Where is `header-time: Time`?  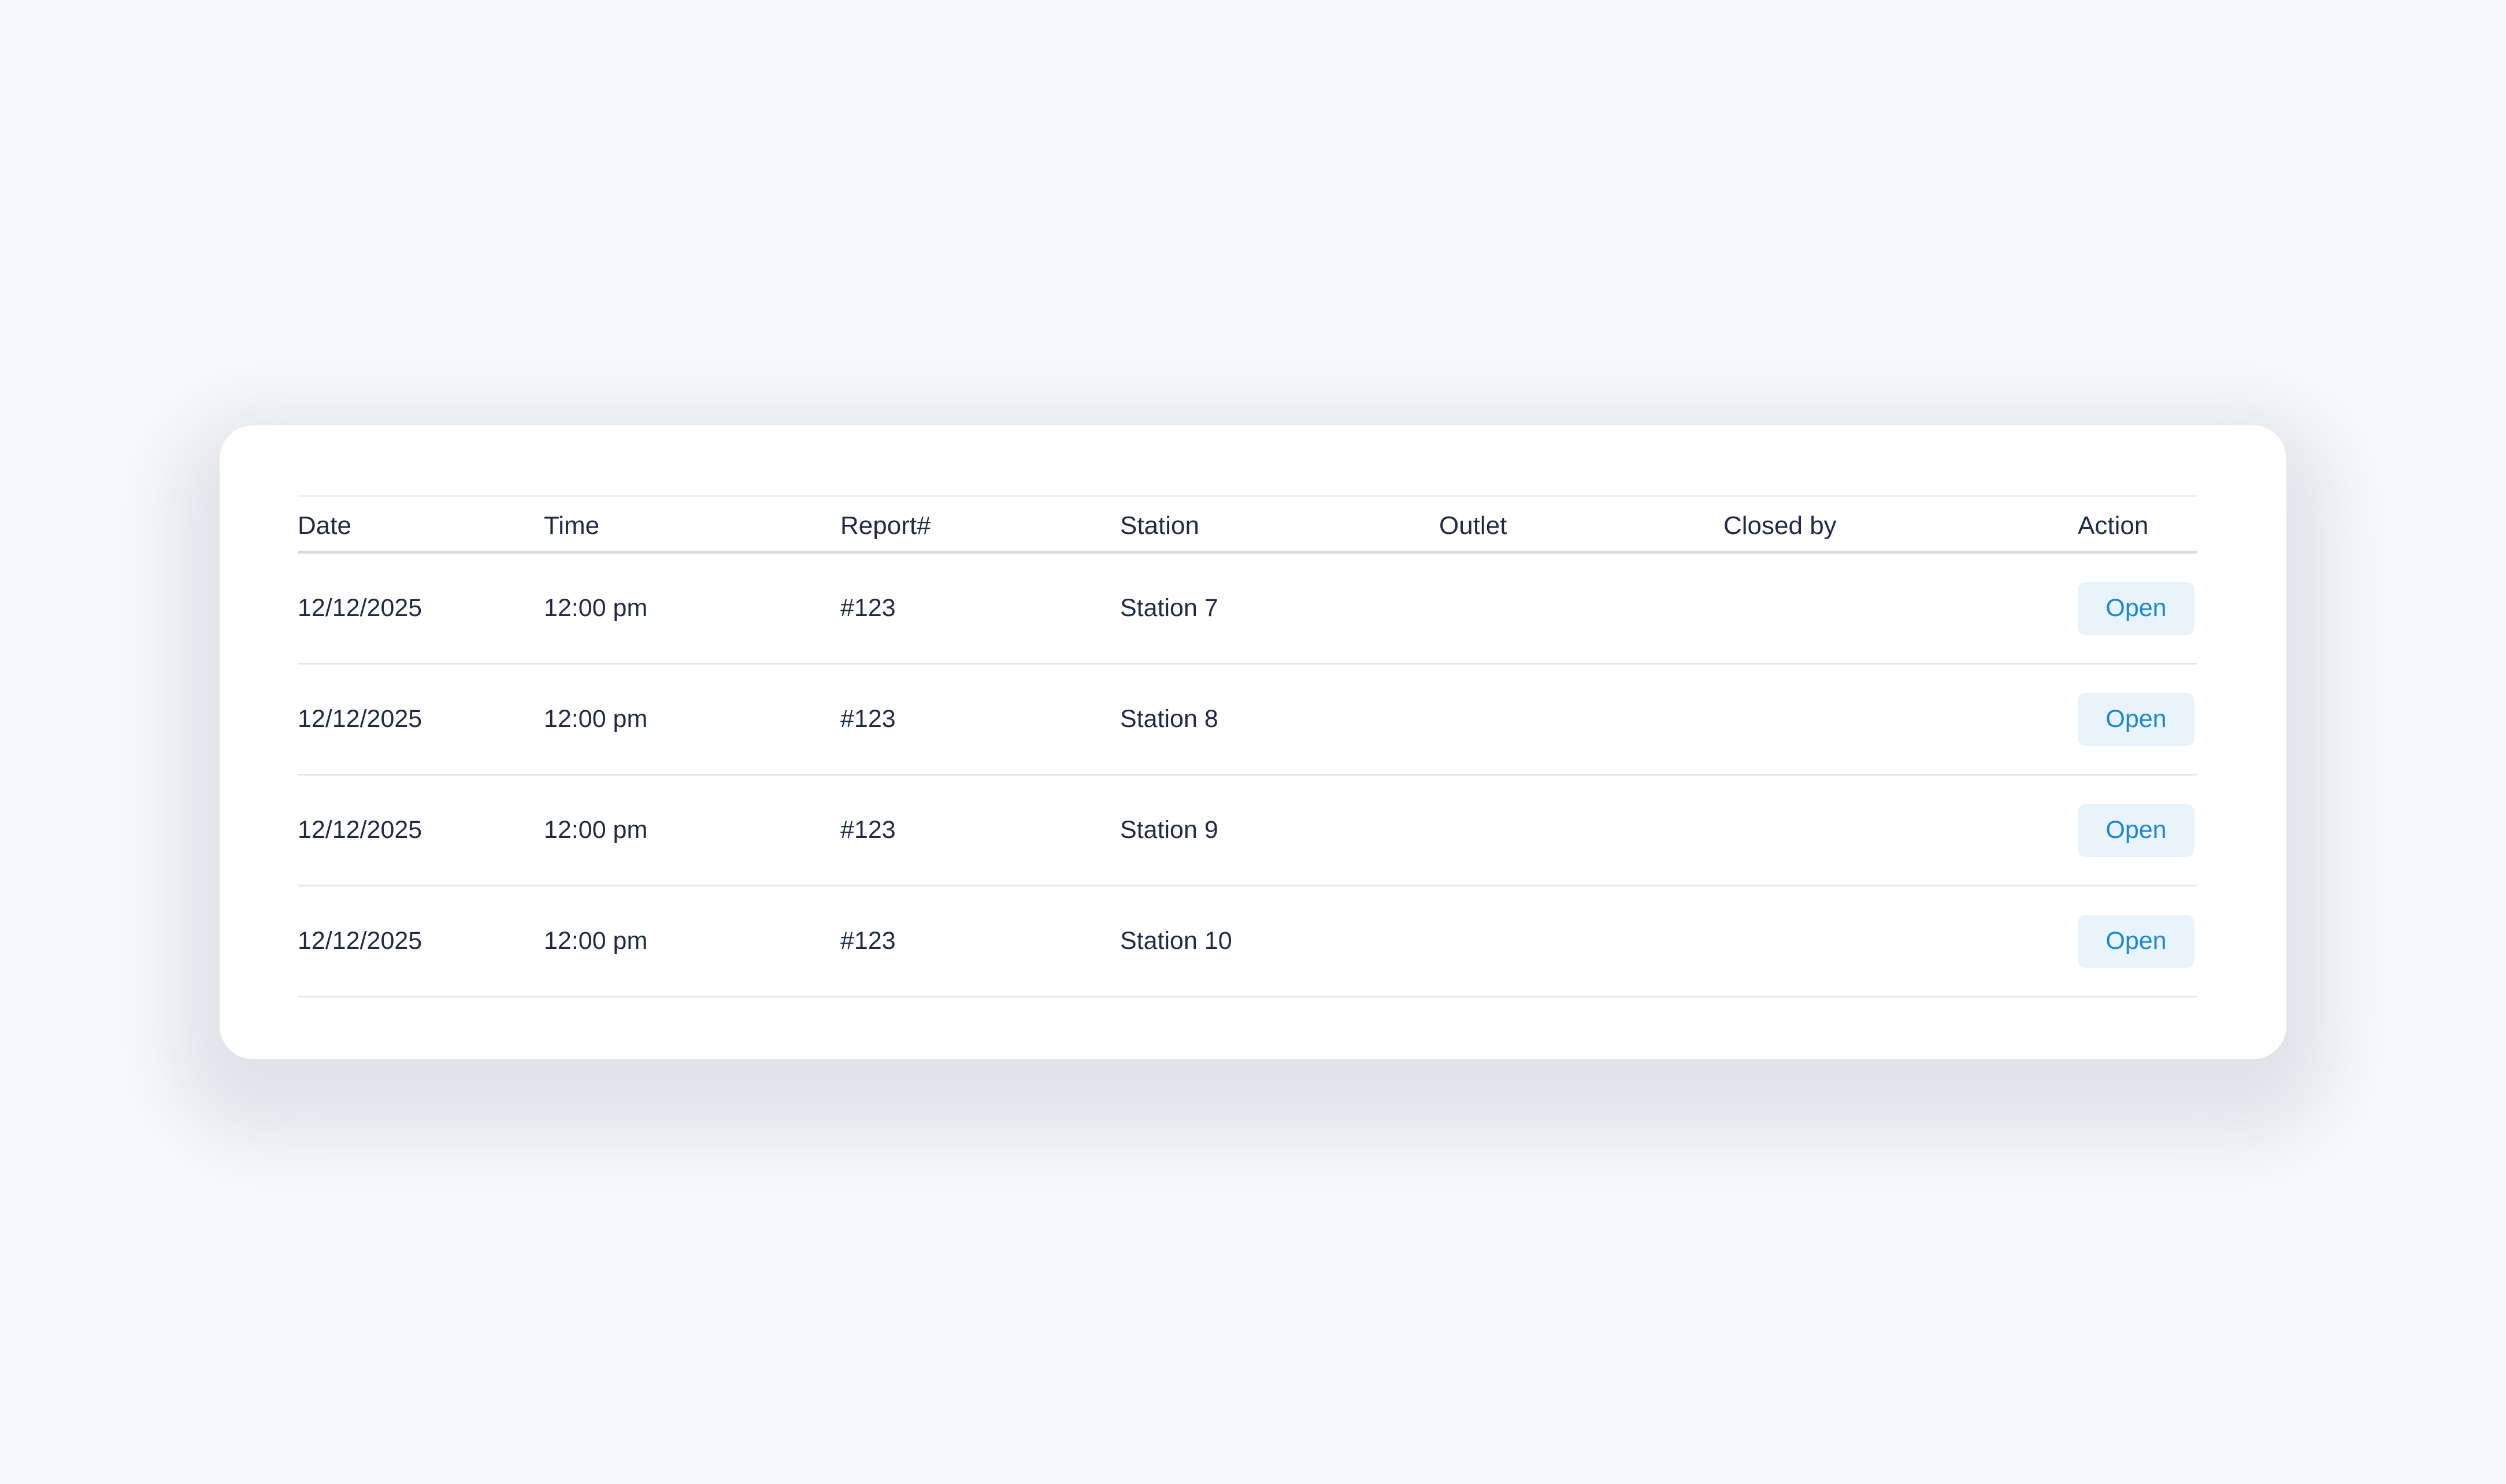
header-time: Time is located at coordinates (572, 525).